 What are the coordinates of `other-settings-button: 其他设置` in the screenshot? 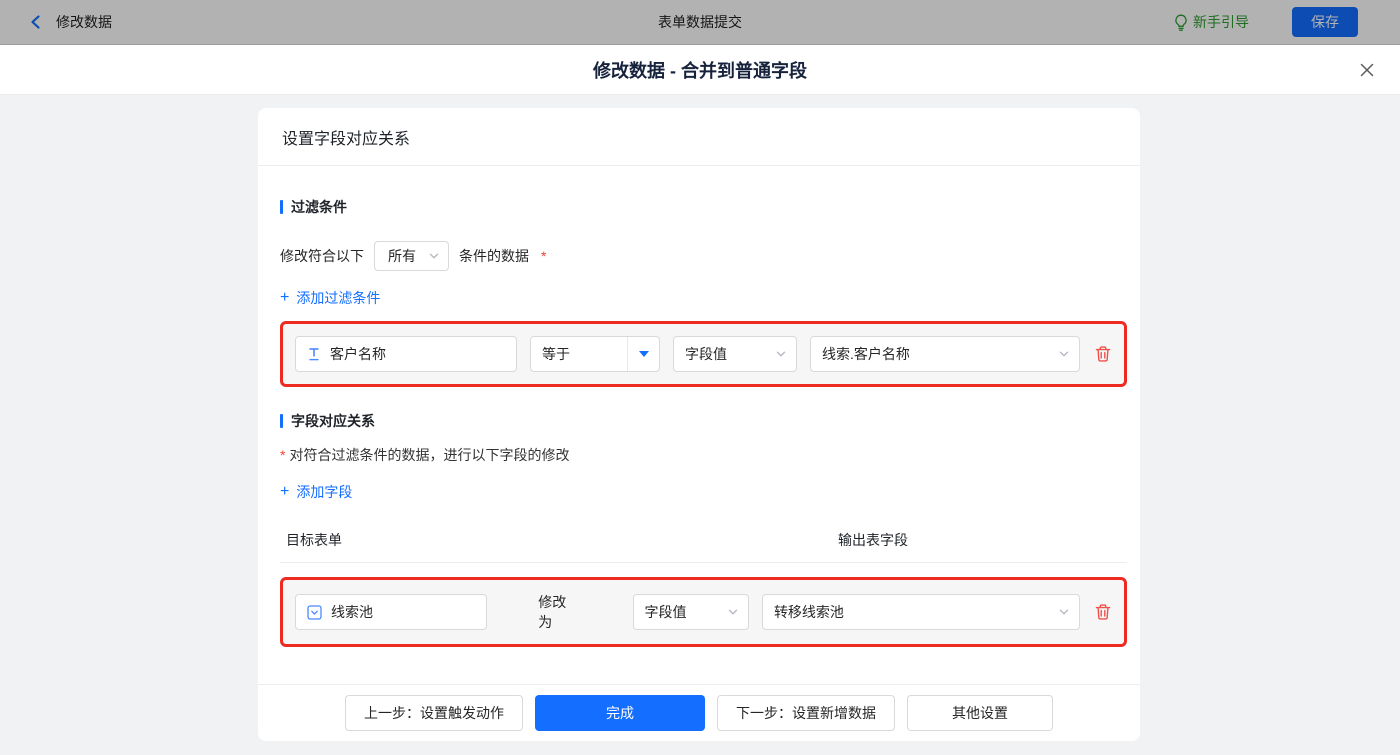 It's located at (980, 713).